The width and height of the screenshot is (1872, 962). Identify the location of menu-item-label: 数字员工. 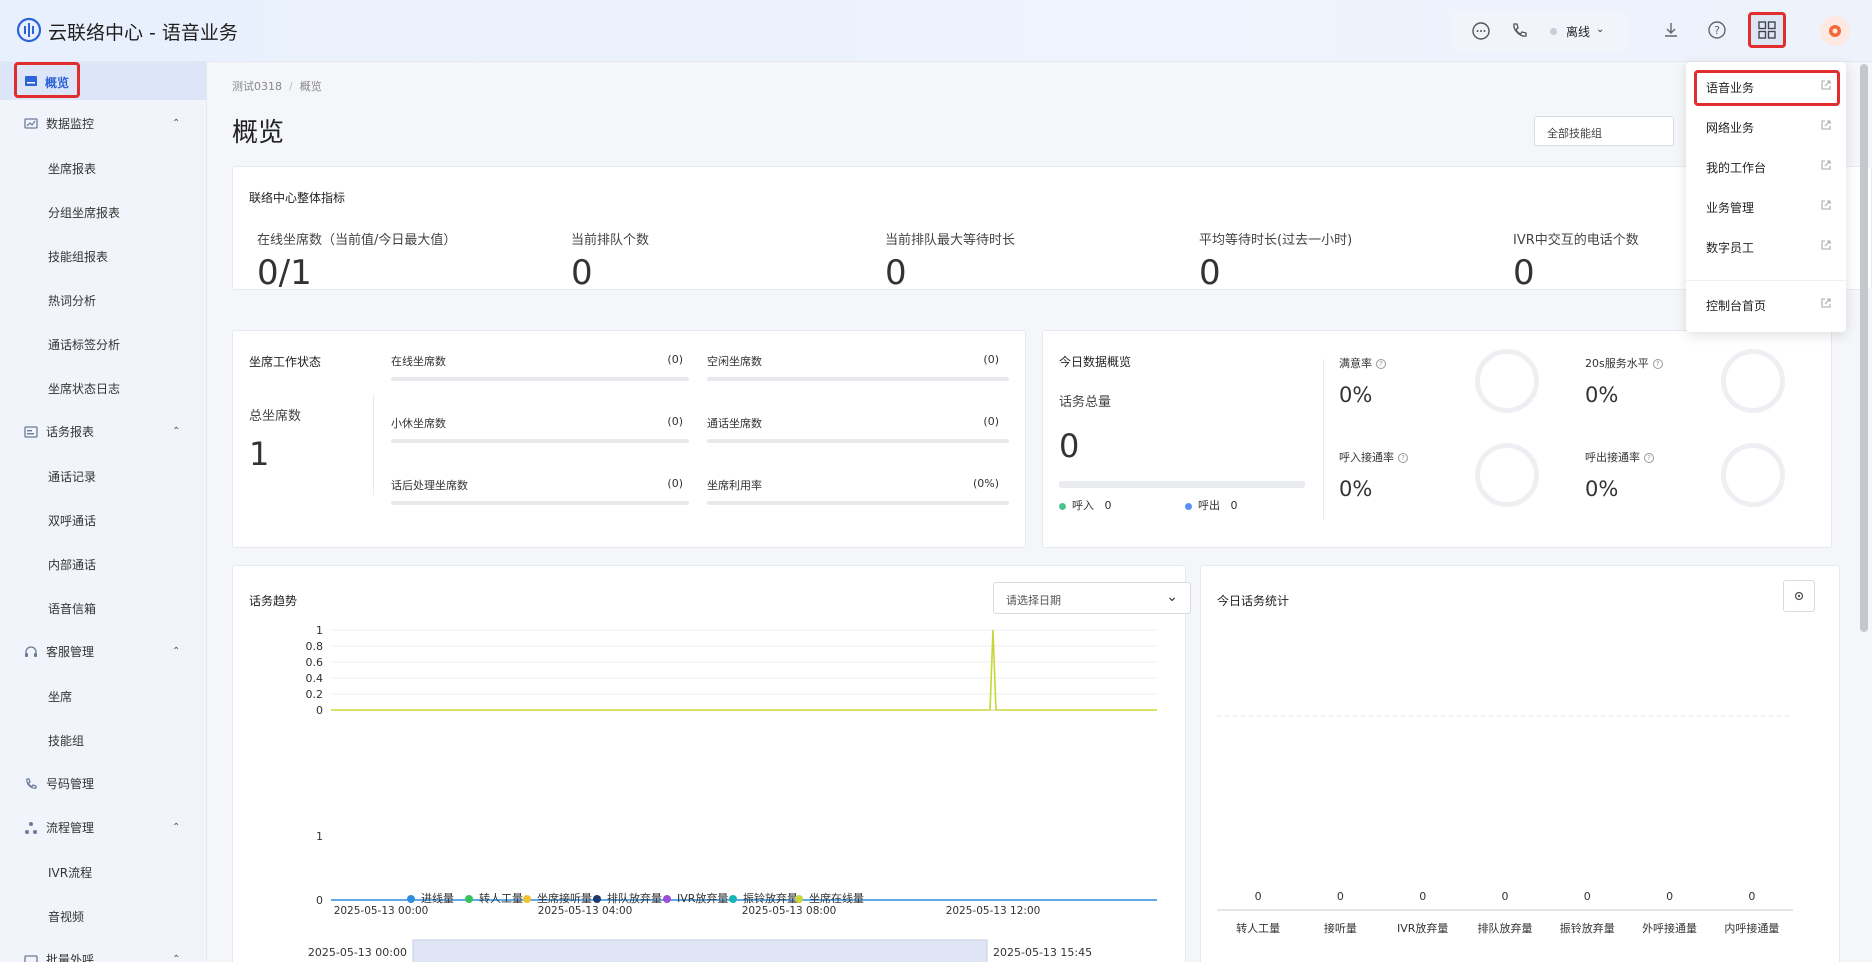
(1730, 248).